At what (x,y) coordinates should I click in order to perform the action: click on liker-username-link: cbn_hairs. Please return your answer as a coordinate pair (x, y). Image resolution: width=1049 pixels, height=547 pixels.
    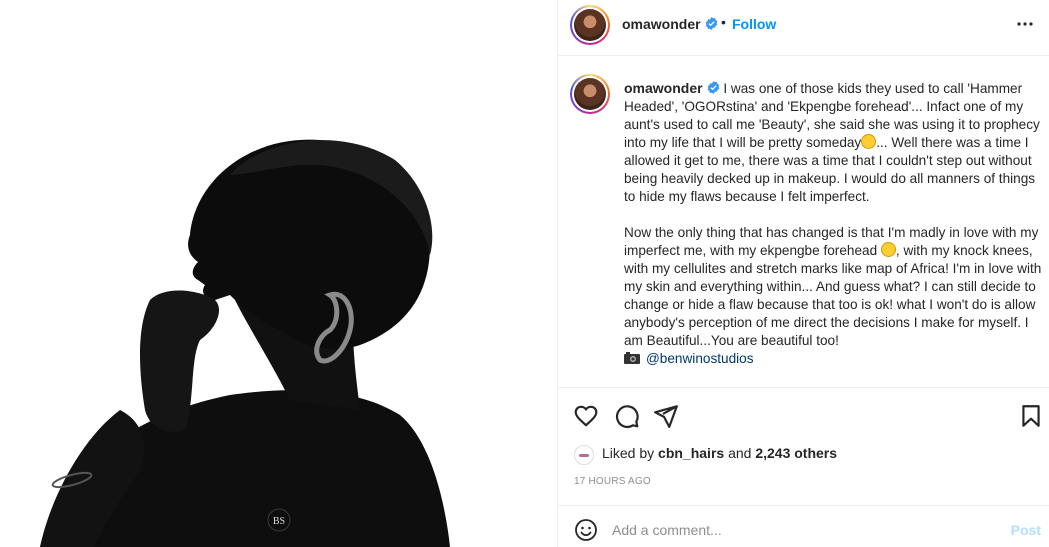
    Looking at the image, I should click on (691, 453).